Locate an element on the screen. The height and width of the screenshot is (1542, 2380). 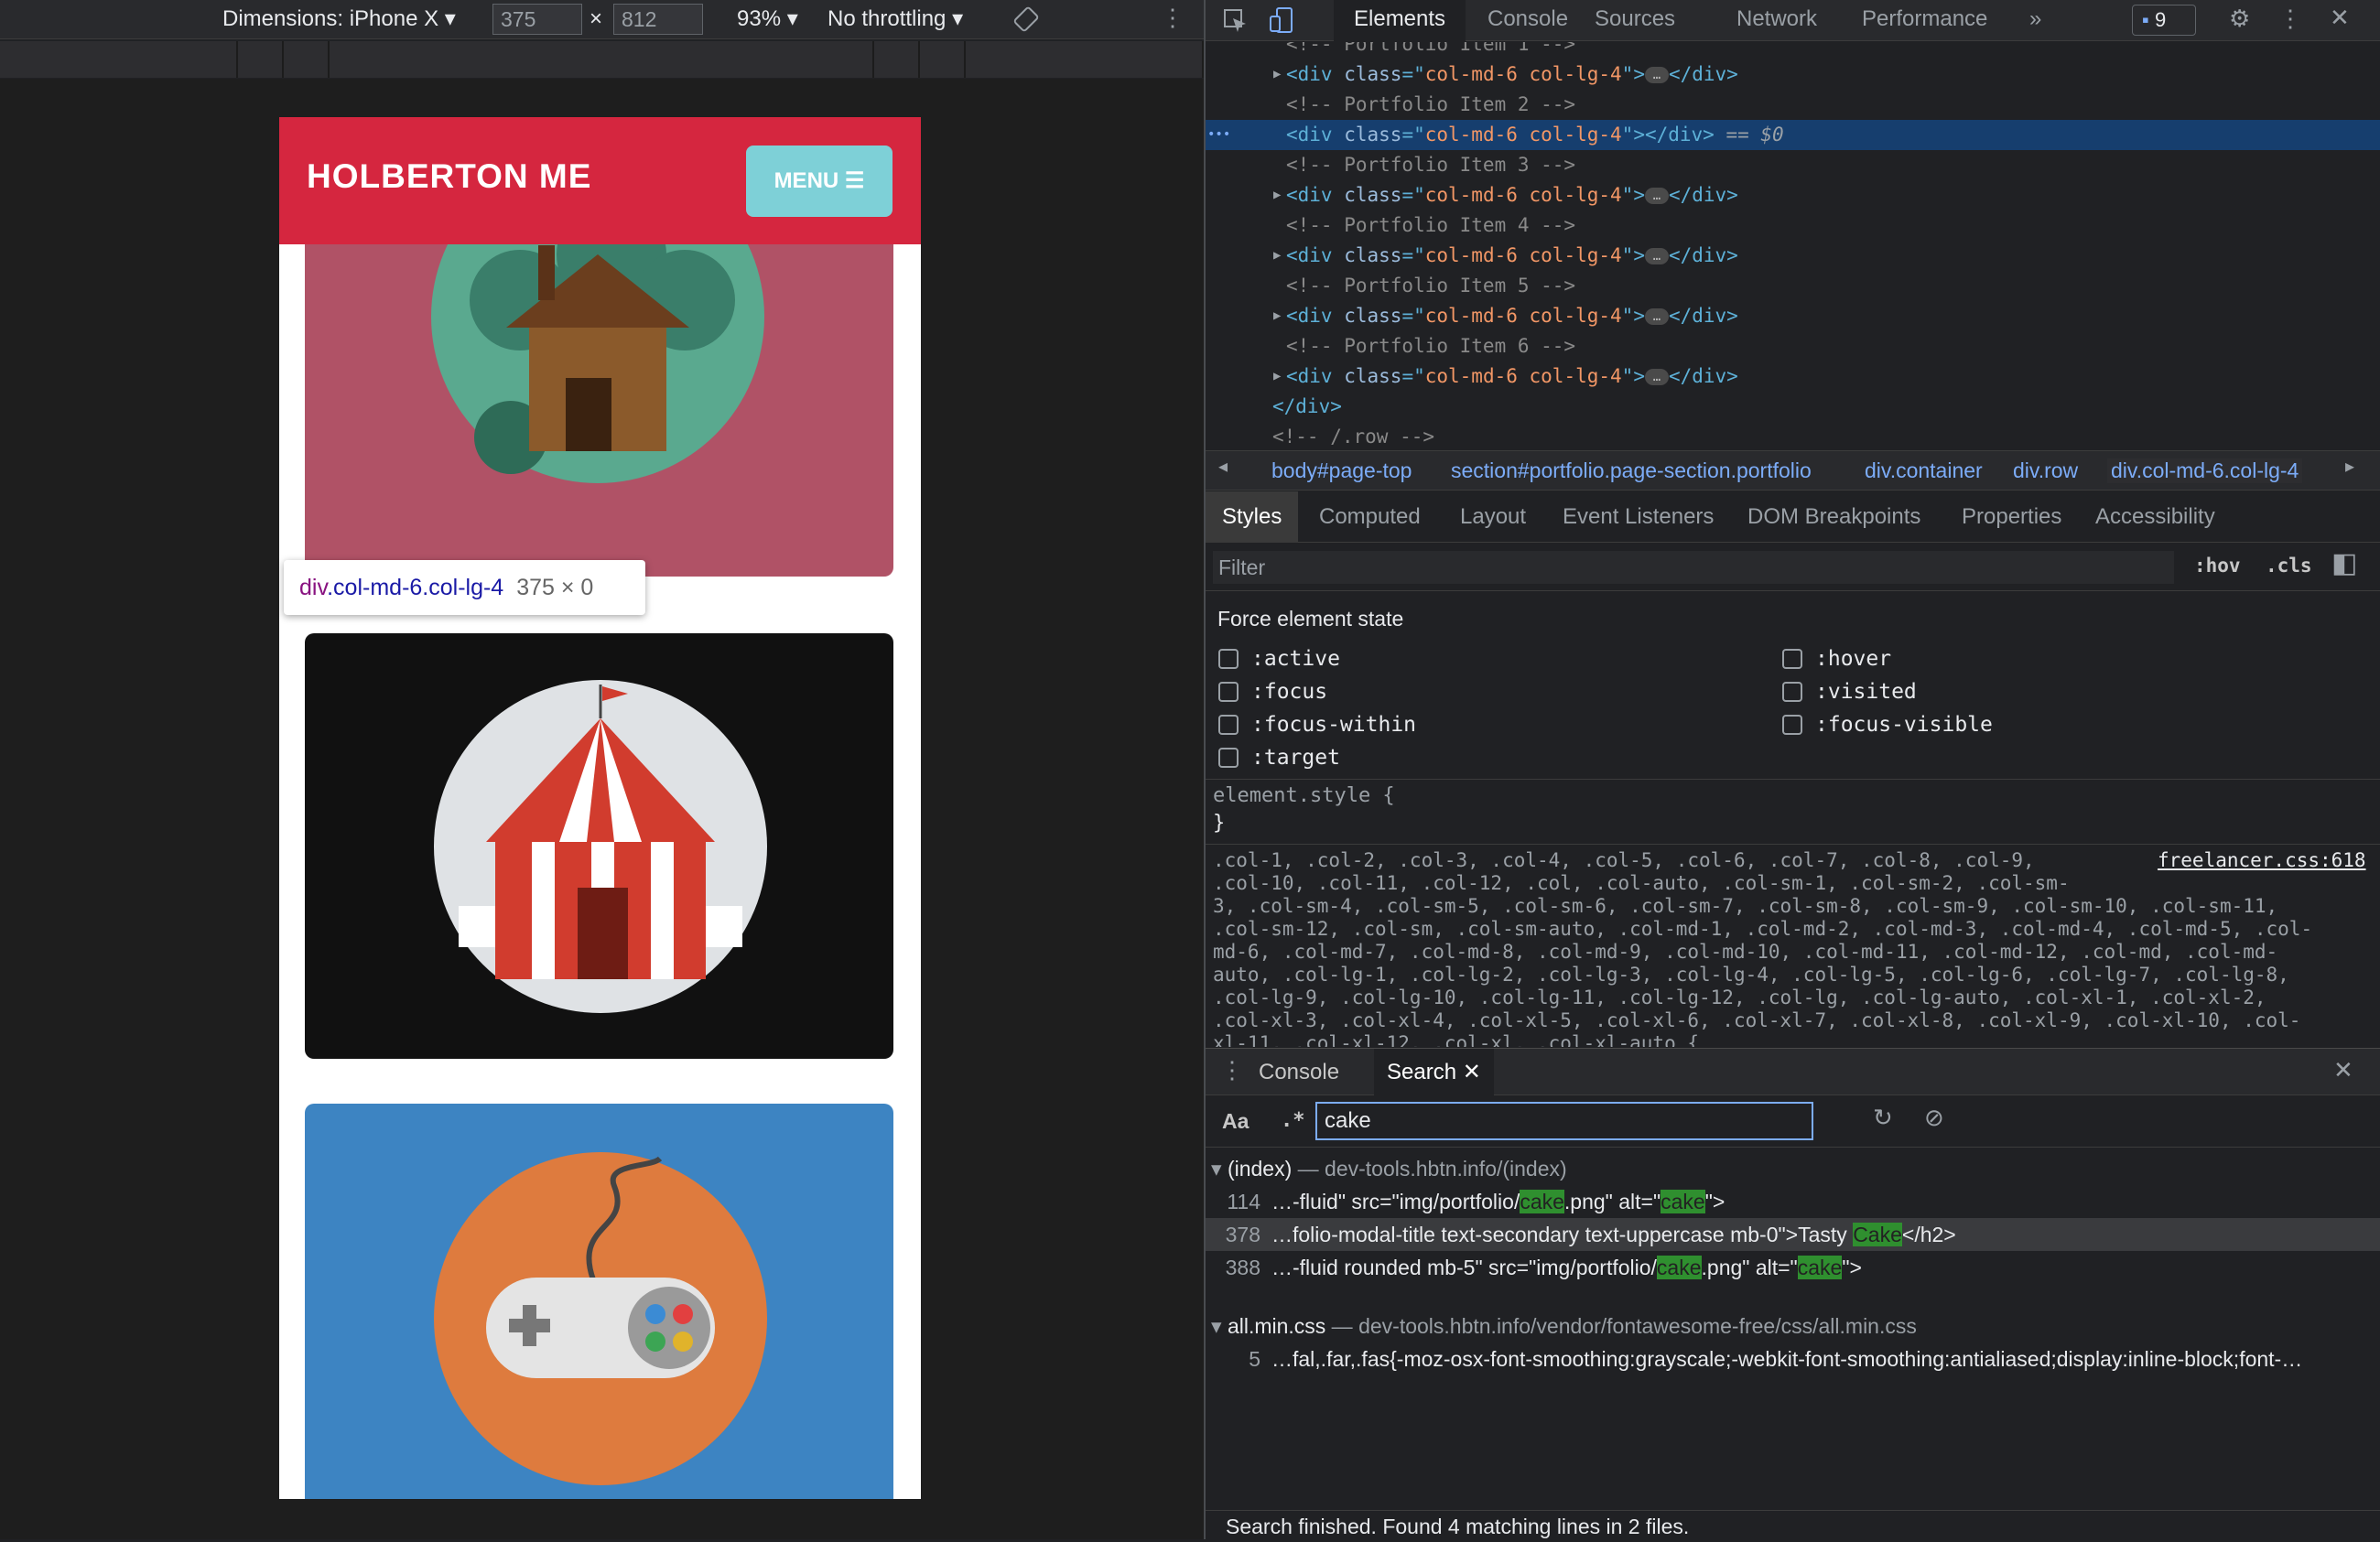
drawer-menu-icon: ⋮ is located at coordinates (1232, 1070).